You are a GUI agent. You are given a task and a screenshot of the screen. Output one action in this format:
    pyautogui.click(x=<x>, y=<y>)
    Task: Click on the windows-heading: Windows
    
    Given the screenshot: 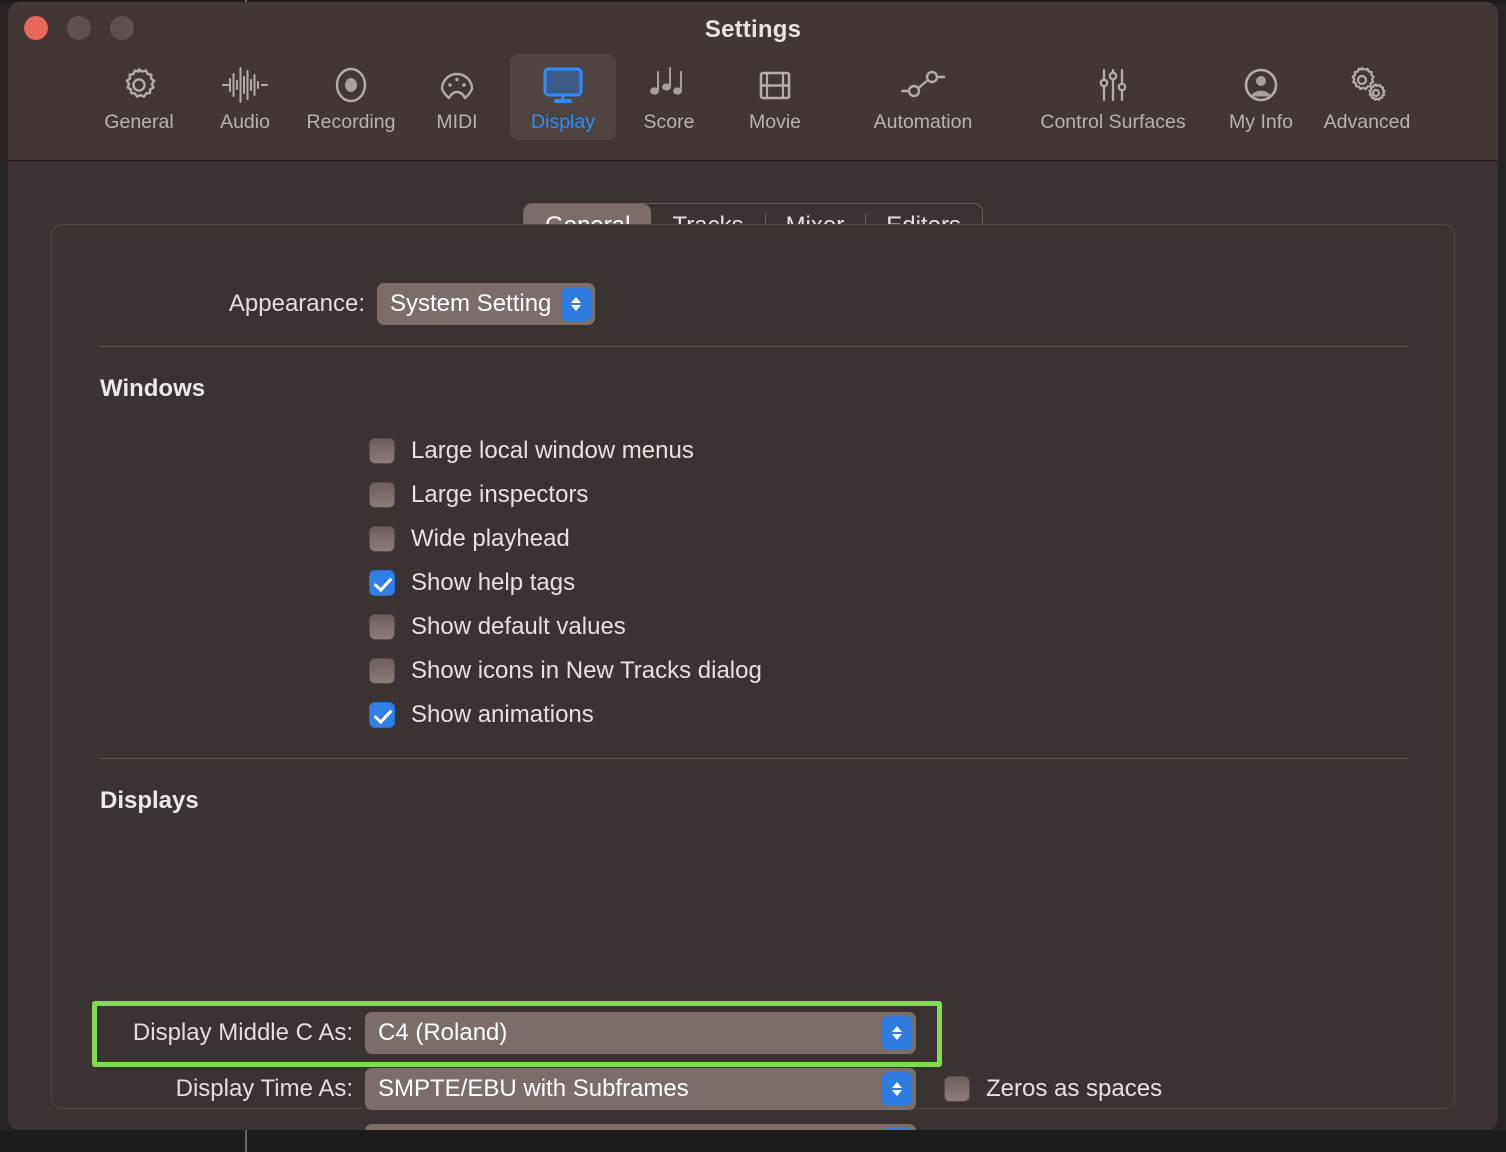 What is the action you would take?
    pyautogui.click(x=153, y=388)
    